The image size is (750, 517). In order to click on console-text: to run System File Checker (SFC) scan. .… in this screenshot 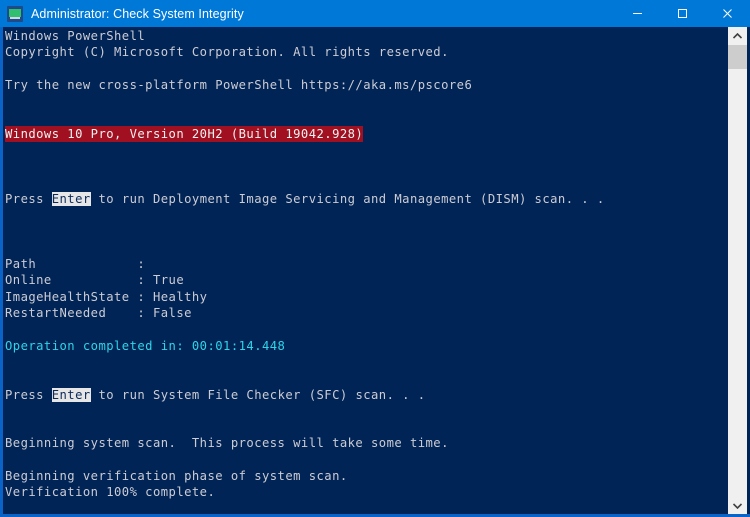, I will do `click(258, 394)`.